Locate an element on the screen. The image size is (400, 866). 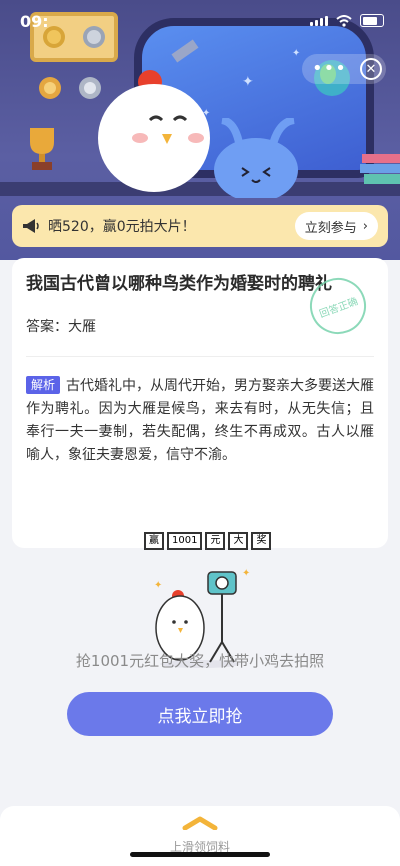
banner-text: 晒520，赢0元拍大片！ is located at coordinates (122, 227).